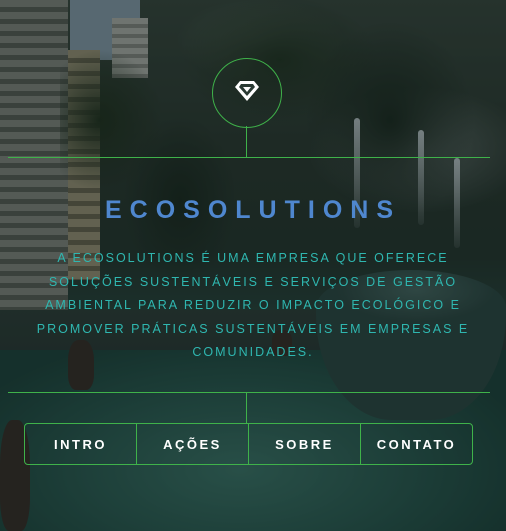 The height and width of the screenshot is (531, 506). I want to click on main-nav: INTRO AÇÕES SOBRE CONTATO, so click(248, 444).